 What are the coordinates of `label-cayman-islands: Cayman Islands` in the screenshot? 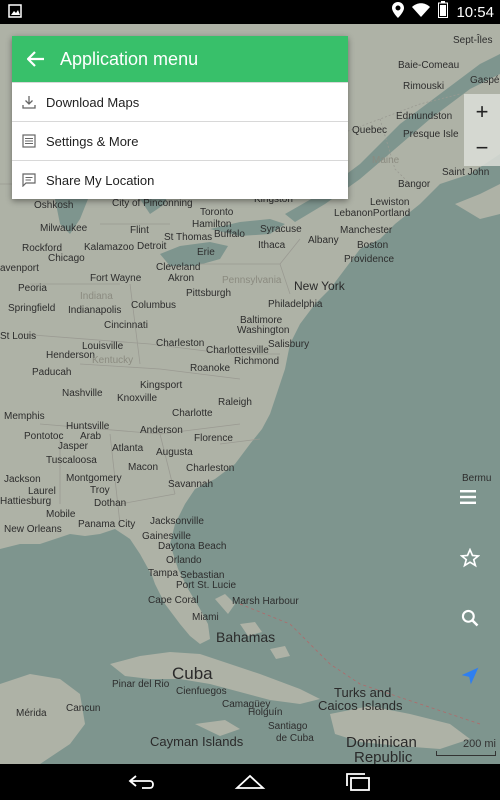 It's located at (197, 741).